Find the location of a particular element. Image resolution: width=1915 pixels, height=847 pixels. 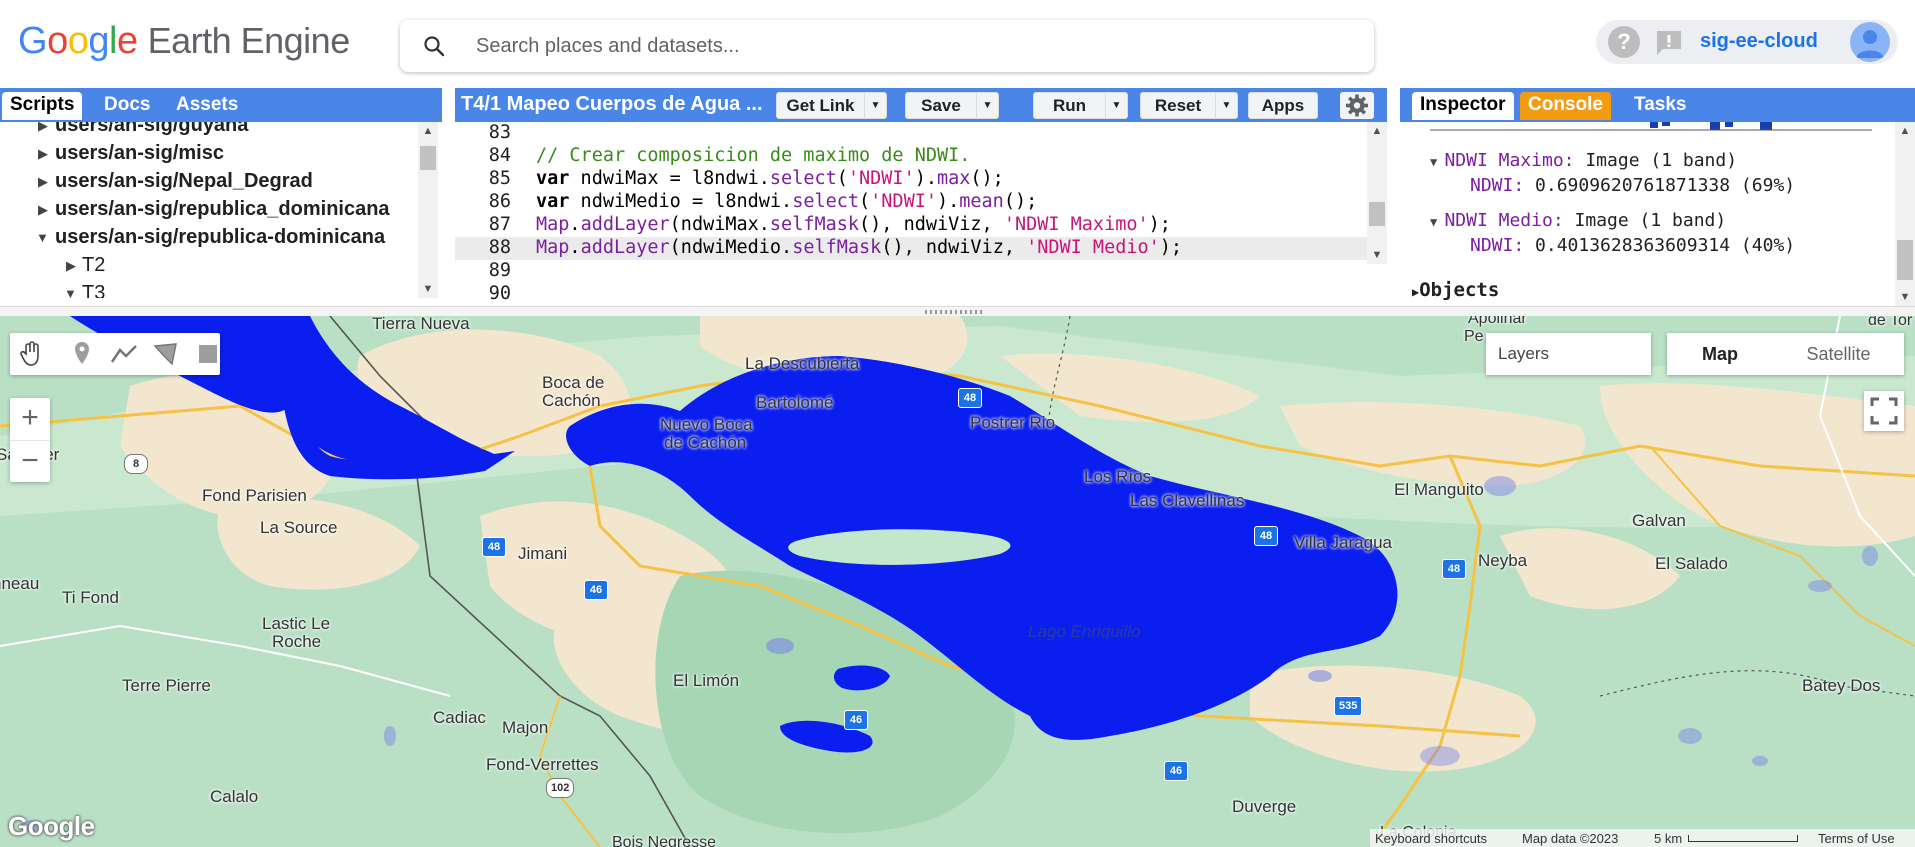

tab-docs: Docs is located at coordinates (127, 106).